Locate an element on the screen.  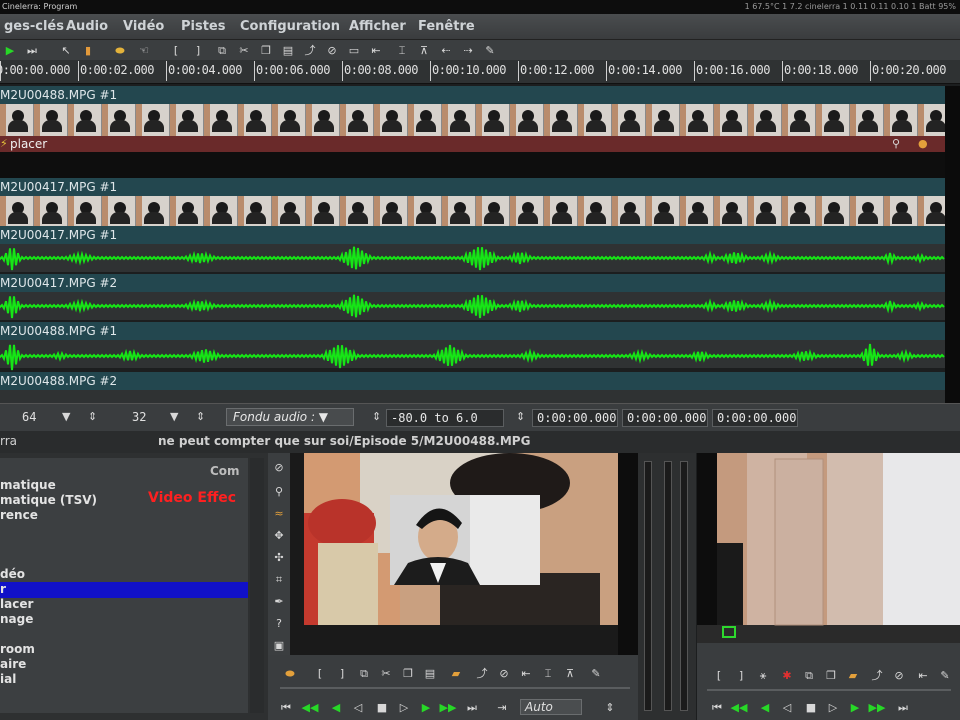
list-item: déo is located at coordinates (12, 574).